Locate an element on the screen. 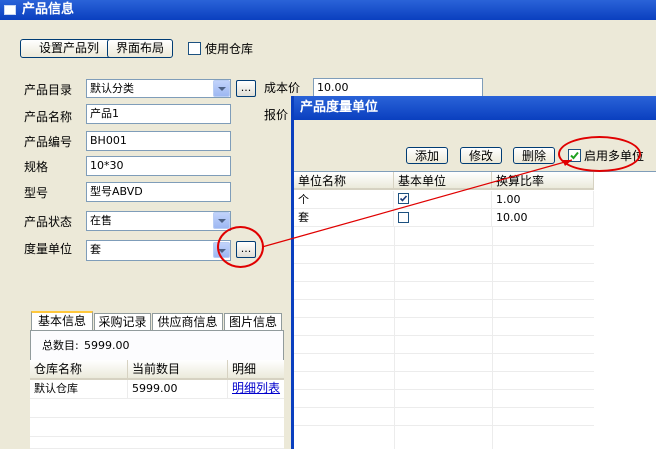 The width and height of the screenshot is (656, 449). annotation-arrow is located at coordinates (417, 203).